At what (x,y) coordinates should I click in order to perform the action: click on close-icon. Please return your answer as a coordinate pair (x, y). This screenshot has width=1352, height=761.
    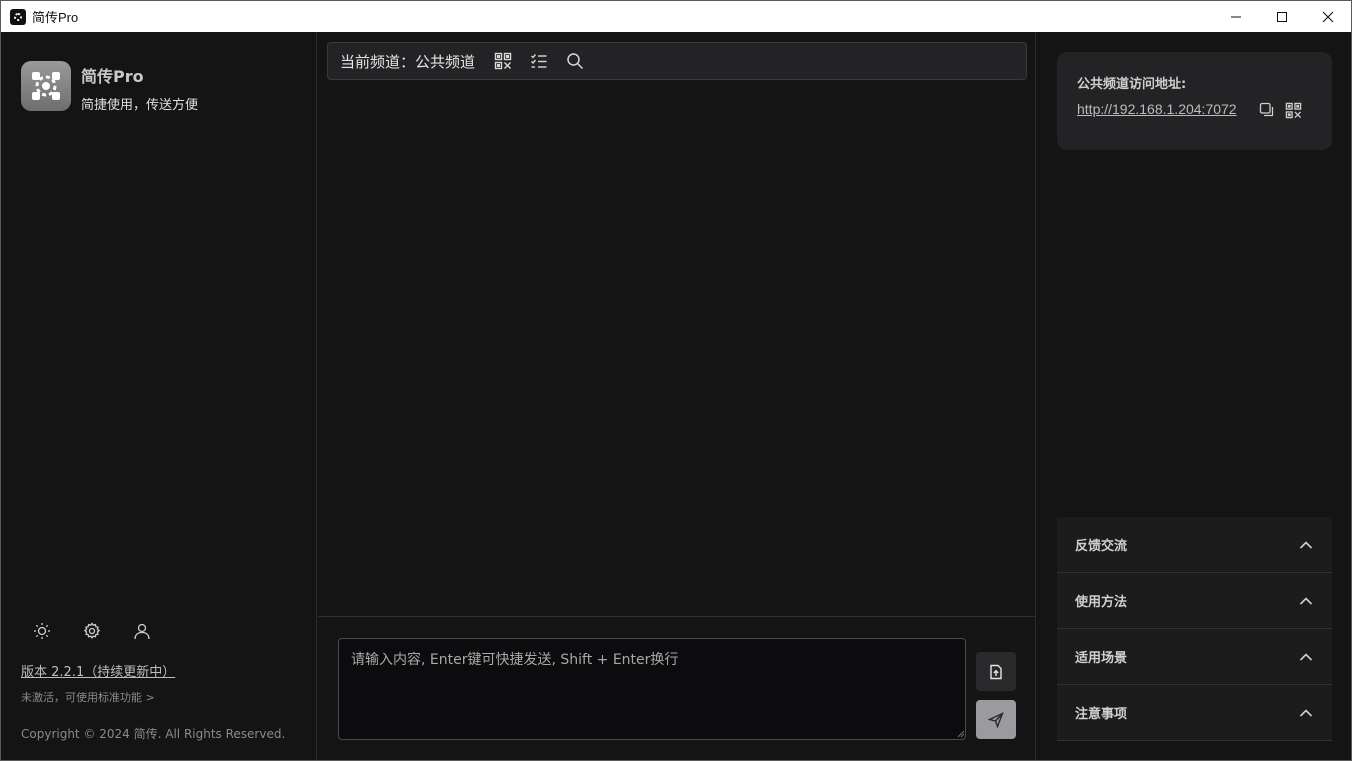
    Looking at the image, I should click on (1328, 16).